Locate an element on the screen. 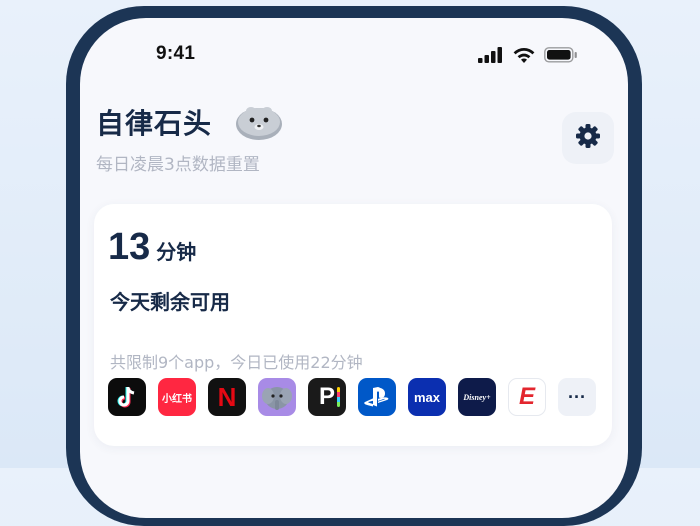 The height and width of the screenshot is (526, 700). remaining-label: 今天剩余可用 is located at coordinates (170, 302).